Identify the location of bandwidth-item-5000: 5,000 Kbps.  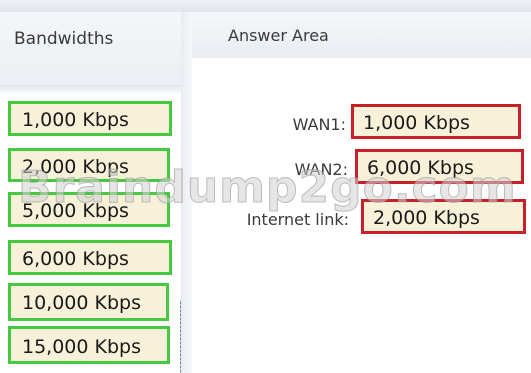
(89, 209).